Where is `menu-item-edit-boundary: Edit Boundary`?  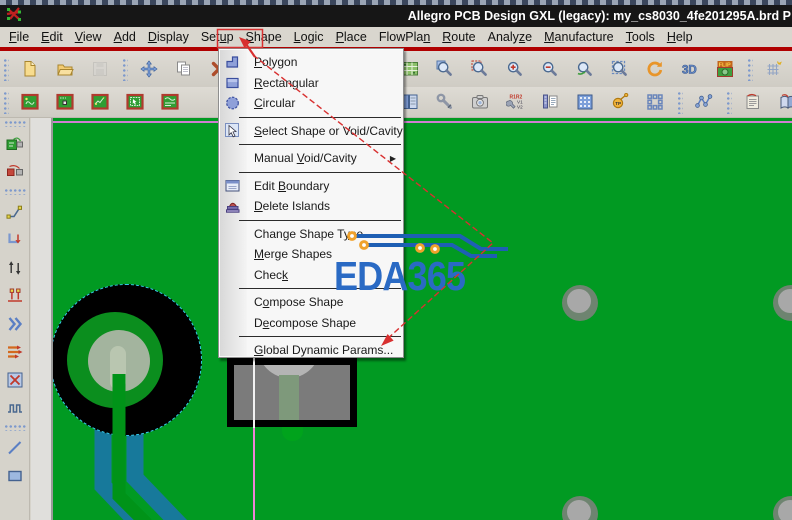 menu-item-edit-boundary: Edit Boundary is located at coordinates (311, 186).